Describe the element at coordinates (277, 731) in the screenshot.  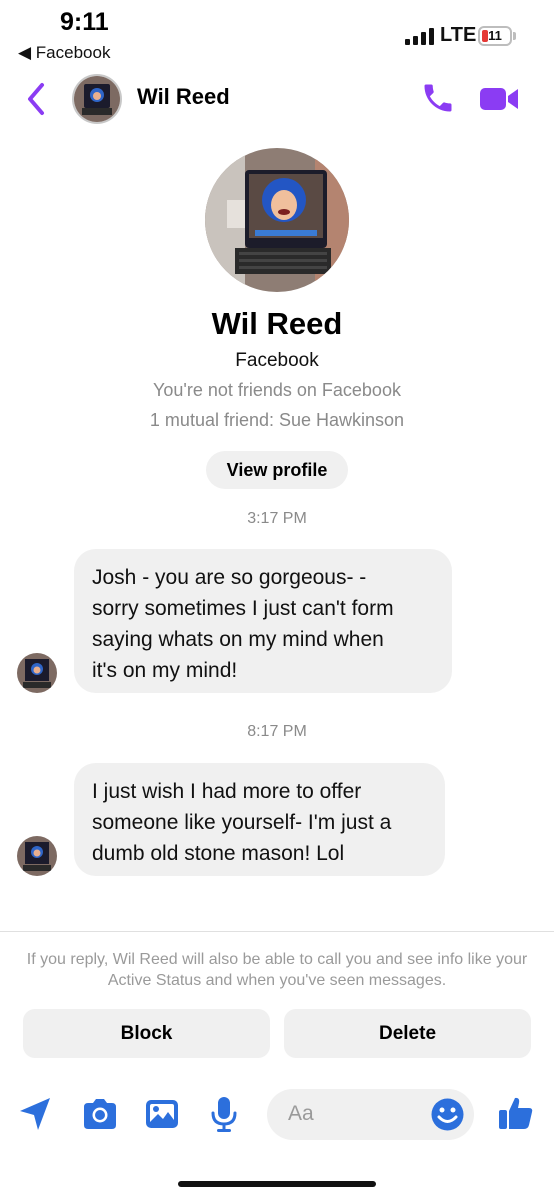
I see `message-timestamp: 8:17 PM` at that location.